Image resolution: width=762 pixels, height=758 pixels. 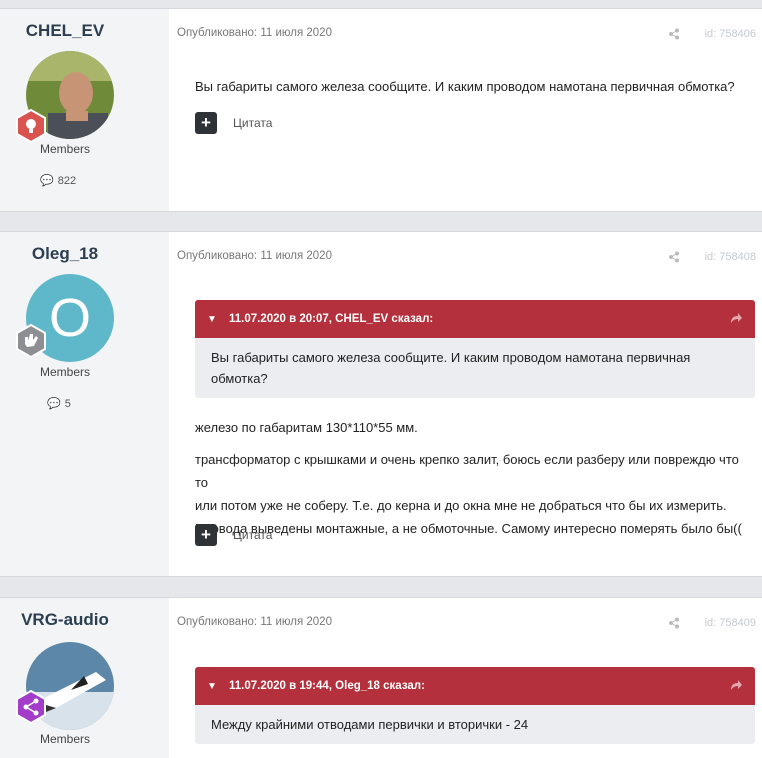 What do you see at coordinates (730, 257) in the screenshot?
I see `post-id: id: 758408` at bounding box center [730, 257].